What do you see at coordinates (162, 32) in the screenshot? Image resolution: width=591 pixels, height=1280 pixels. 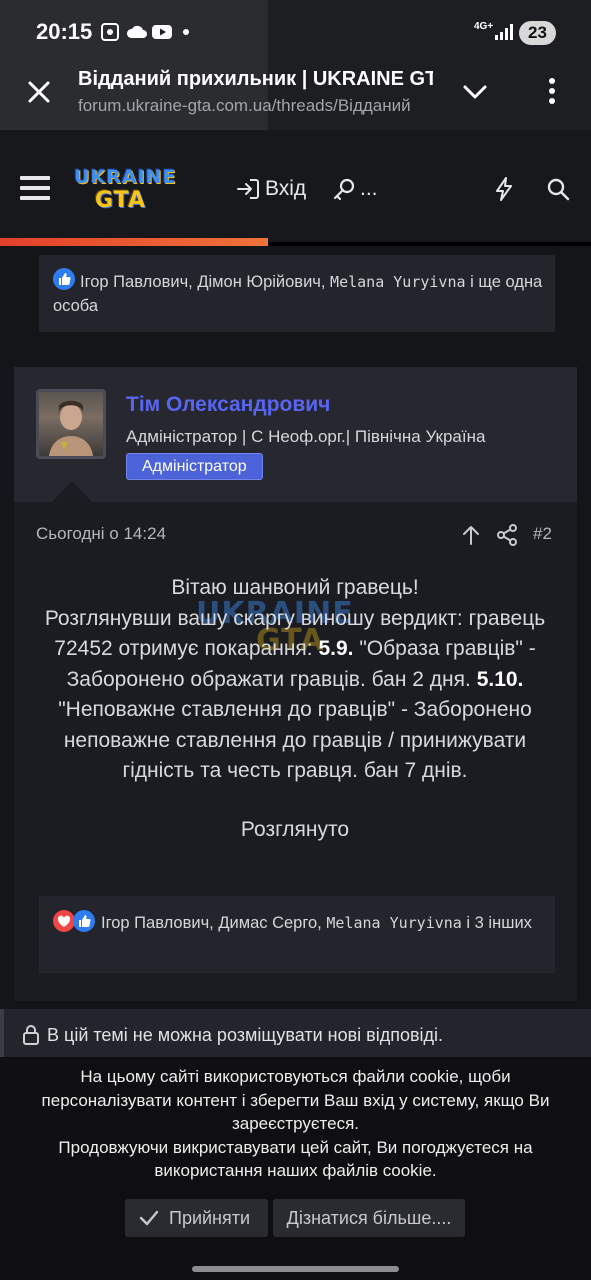 I see `youtube-icon` at bounding box center [162, 32].